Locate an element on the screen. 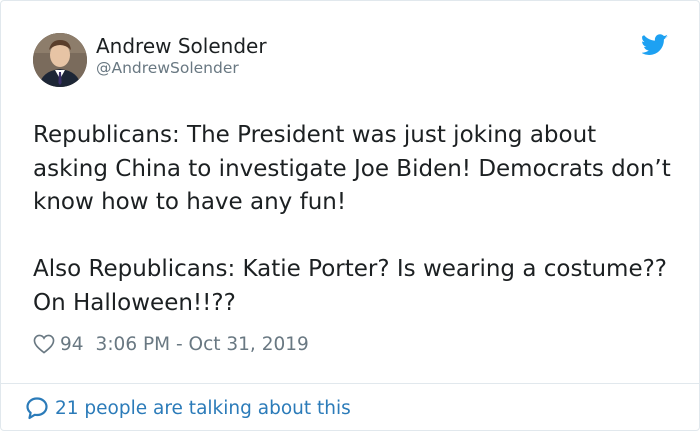  divider is located at coordinates (350, 383).